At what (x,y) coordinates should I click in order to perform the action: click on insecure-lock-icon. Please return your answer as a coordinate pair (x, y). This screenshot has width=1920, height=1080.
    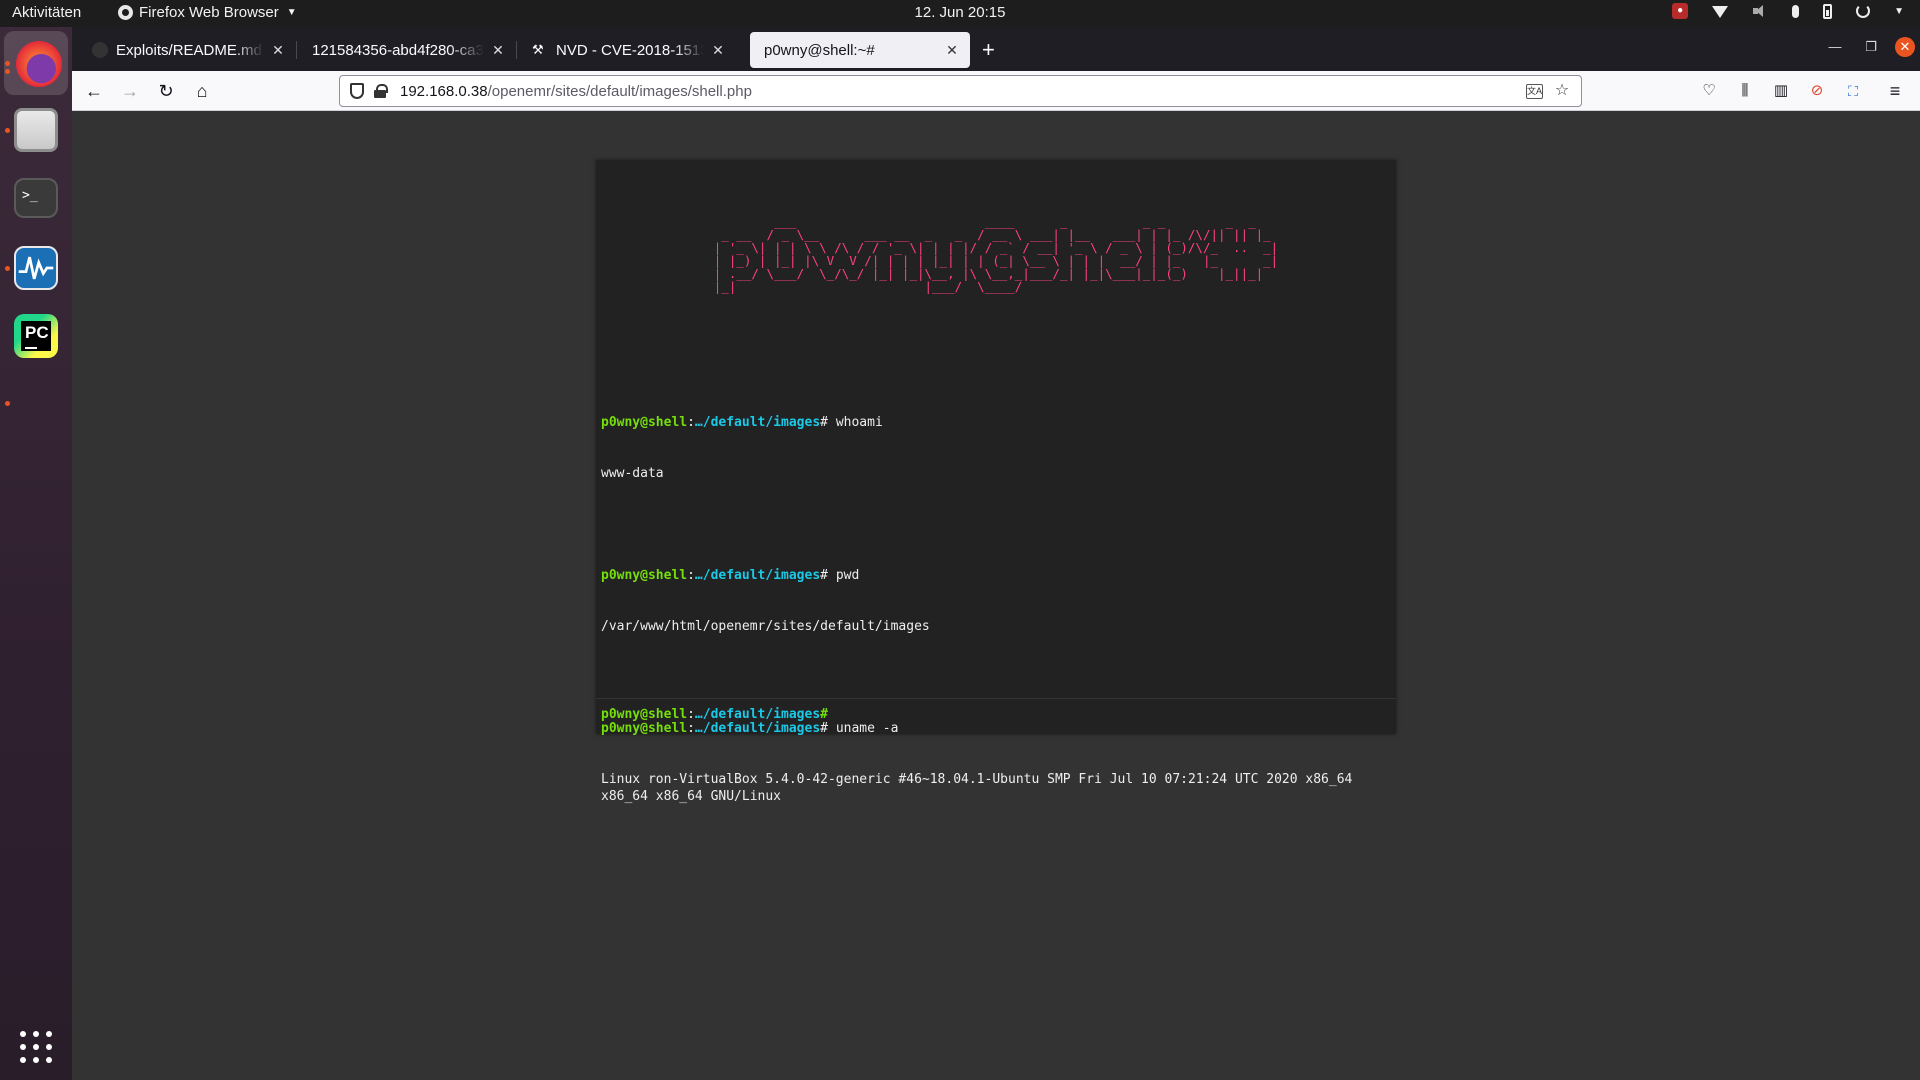
    Looking at the image, I should click on (381, 91).